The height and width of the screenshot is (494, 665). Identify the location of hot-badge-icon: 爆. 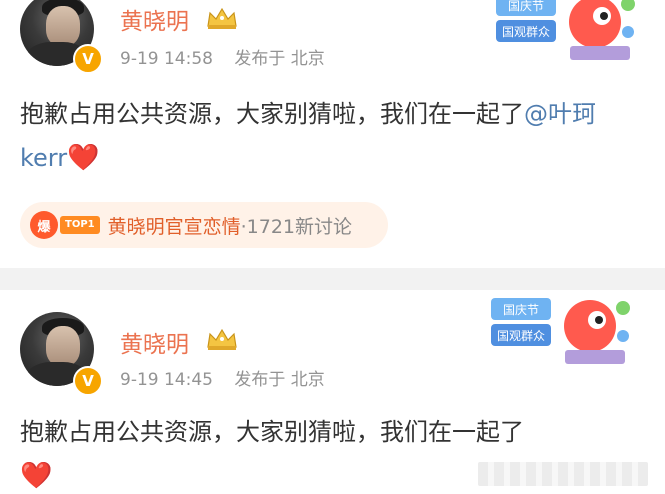
(44, 225).